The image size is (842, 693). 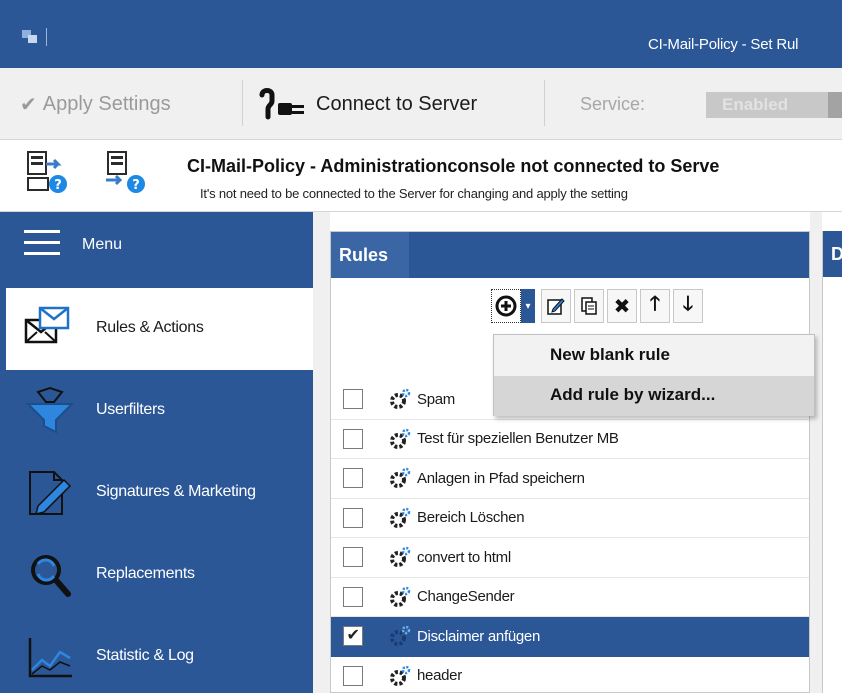 I want to click on sidebar-item-rules-actions: Rules & Actions, so click(x=159, y=329).